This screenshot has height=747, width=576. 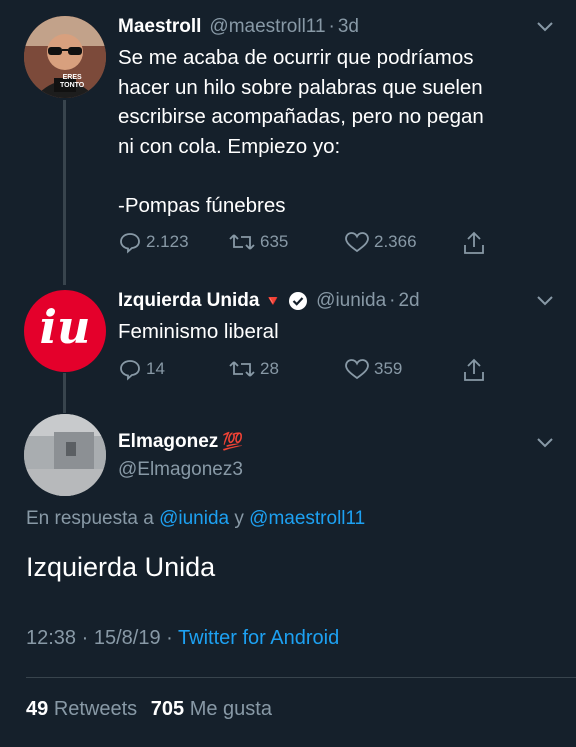 I want to click on display-name: Elmagonez, so click(x=168, y=442).